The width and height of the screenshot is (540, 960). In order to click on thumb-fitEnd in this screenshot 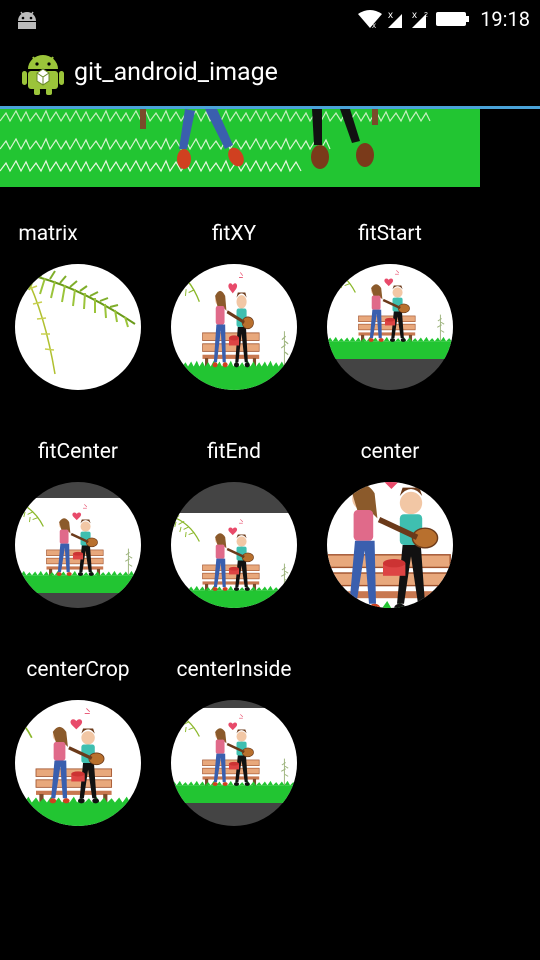, I will do `click(234, 545)`.